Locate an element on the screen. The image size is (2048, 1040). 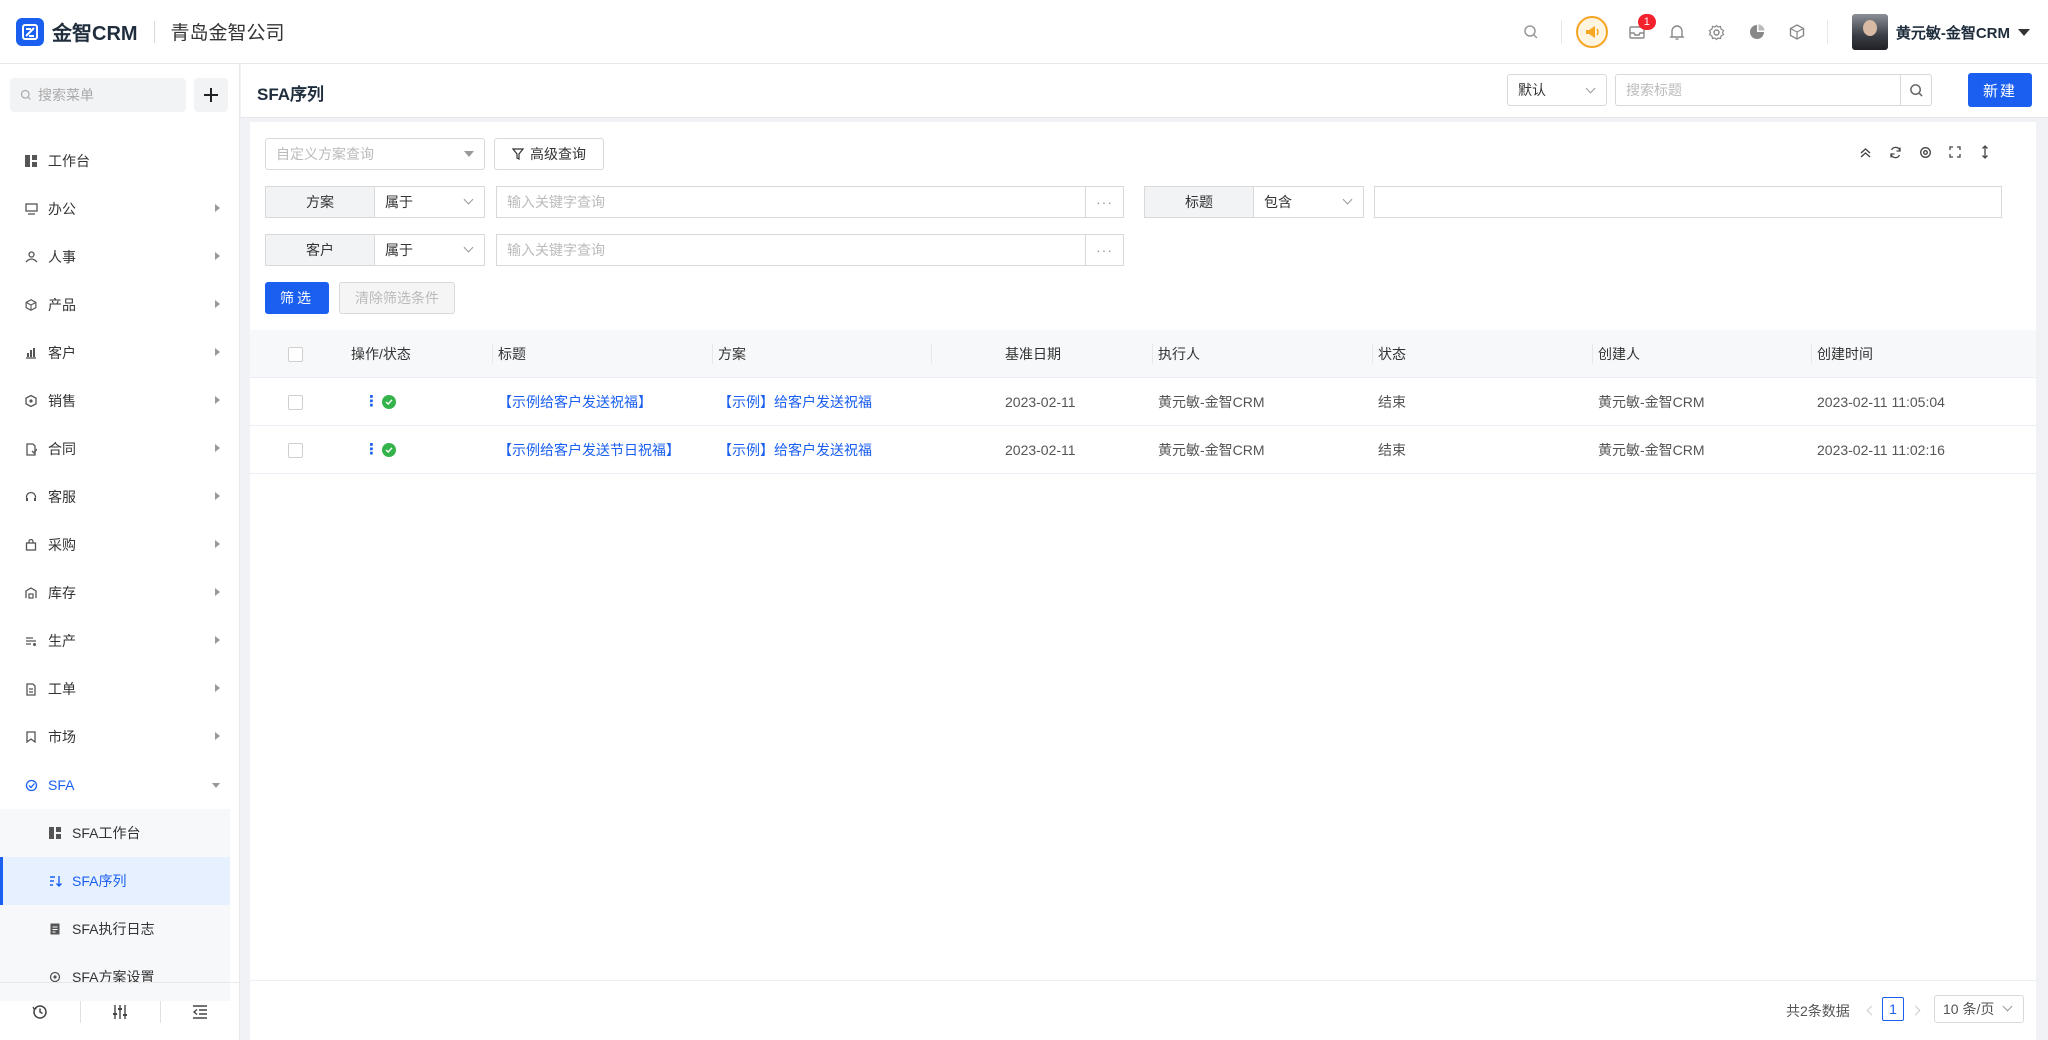
sidebar-item-product: 产品 is located at coordinates (115, 305).